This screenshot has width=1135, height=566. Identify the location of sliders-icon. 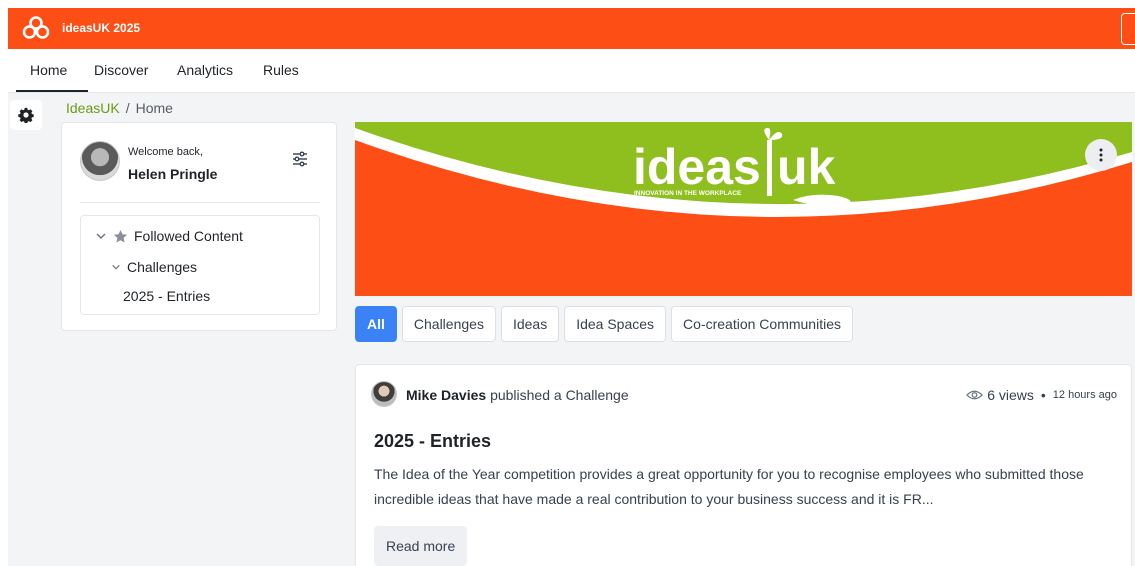
(300, 159).